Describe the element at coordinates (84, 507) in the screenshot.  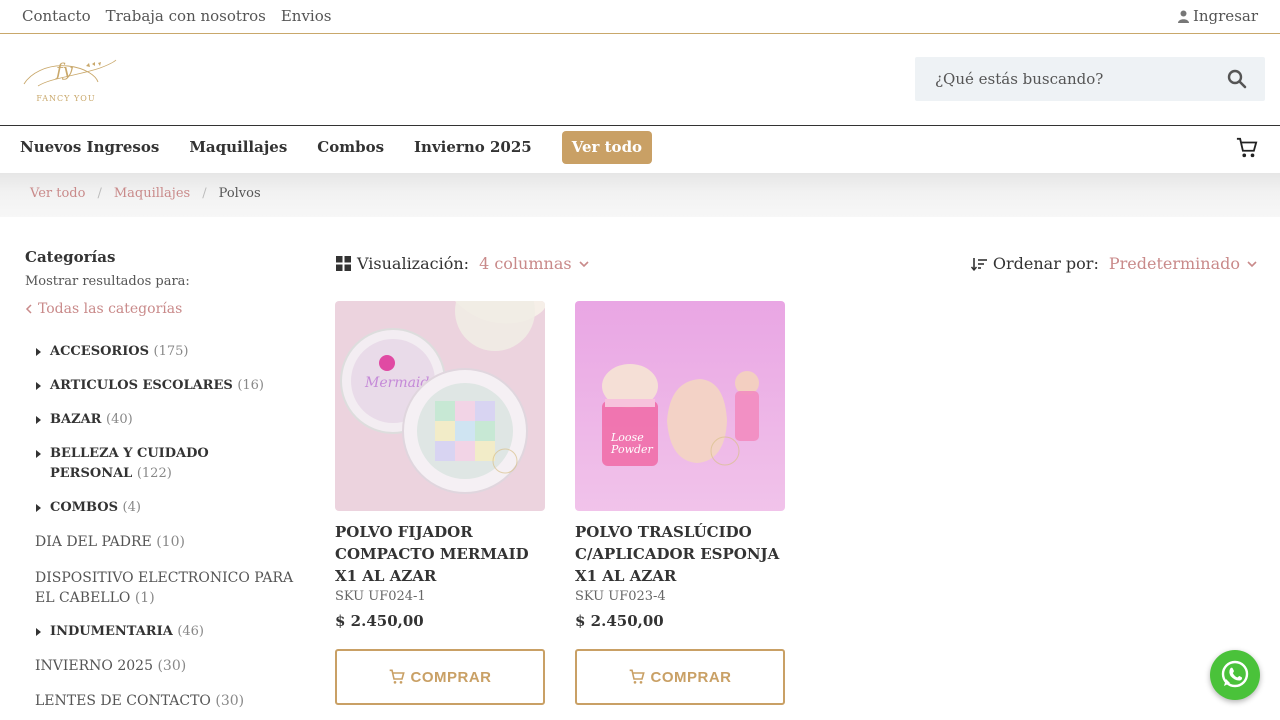
I see `category-name: COMBOS` at that location.